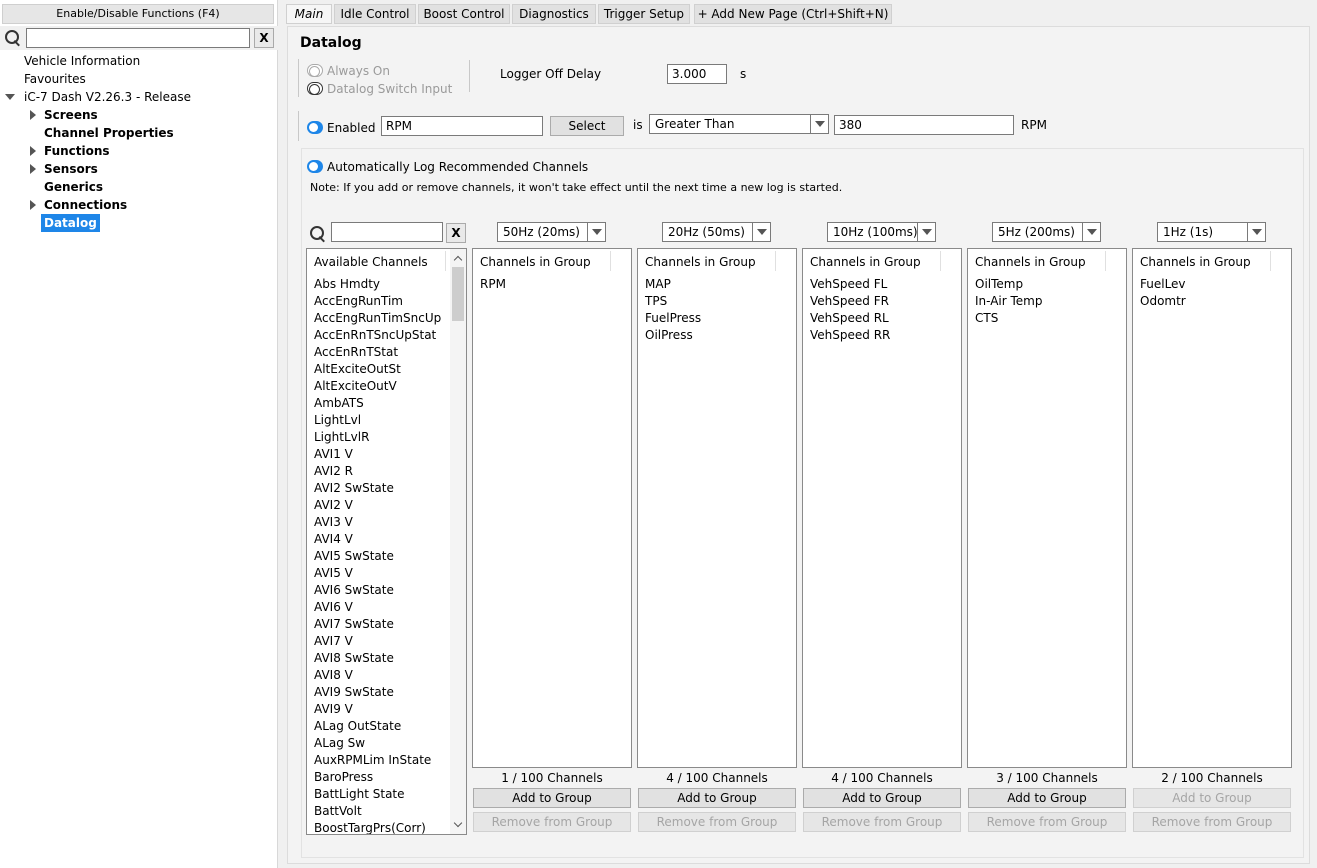 This screenshot has width=1317, height=868. Describe the element at coordinates (355, 386) in the screenshot. I see `channel-list-item: AltExciteOutV` at that location.